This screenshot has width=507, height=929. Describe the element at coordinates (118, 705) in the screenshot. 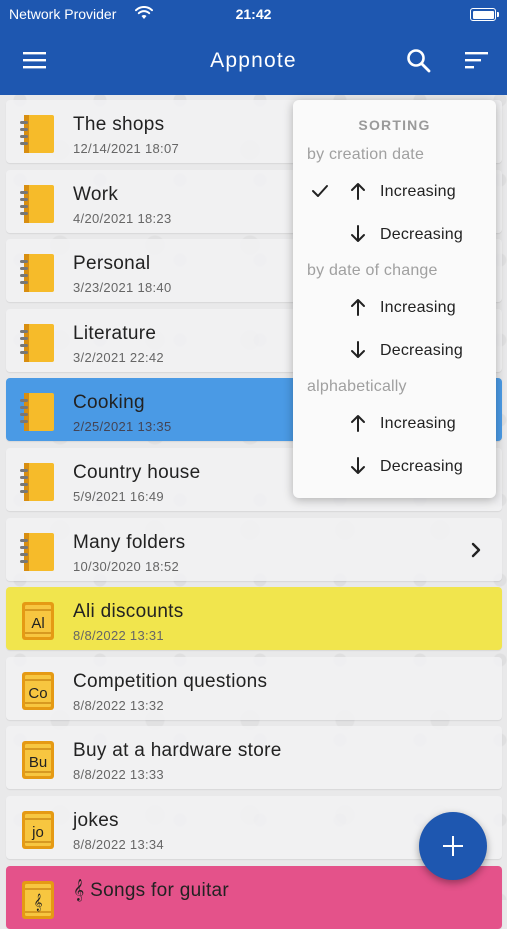

I see `item-date: 8/8/2022 13:32` at that location.